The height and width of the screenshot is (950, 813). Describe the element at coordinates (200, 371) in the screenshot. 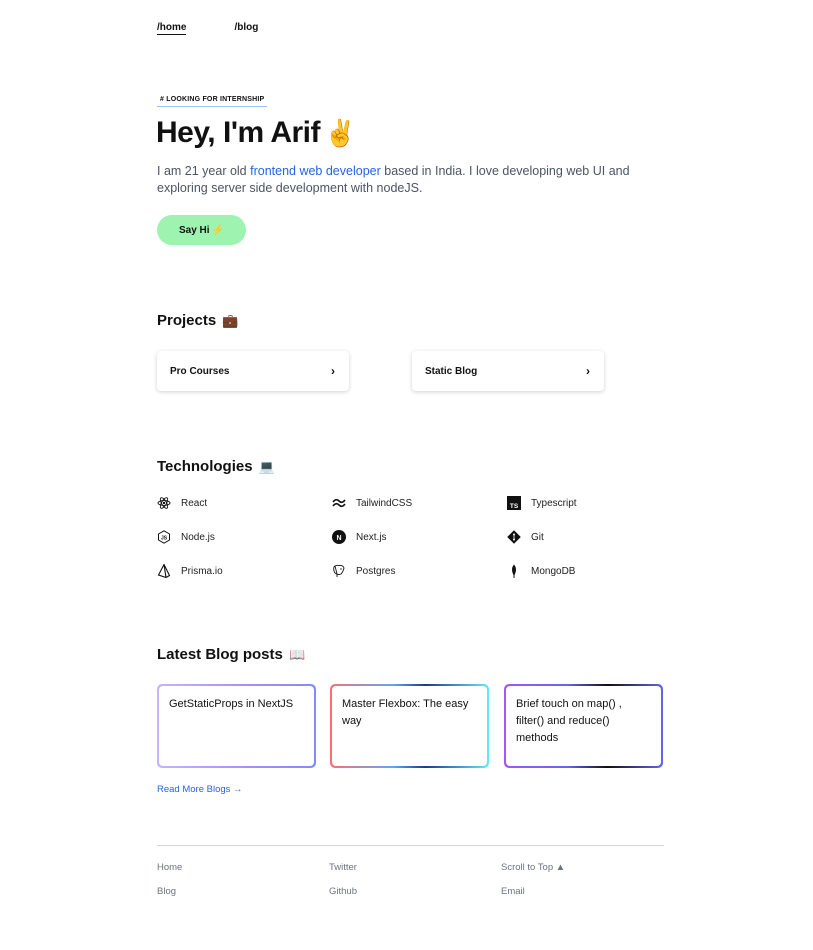

I see `project-title: Pro Courses` at that location.